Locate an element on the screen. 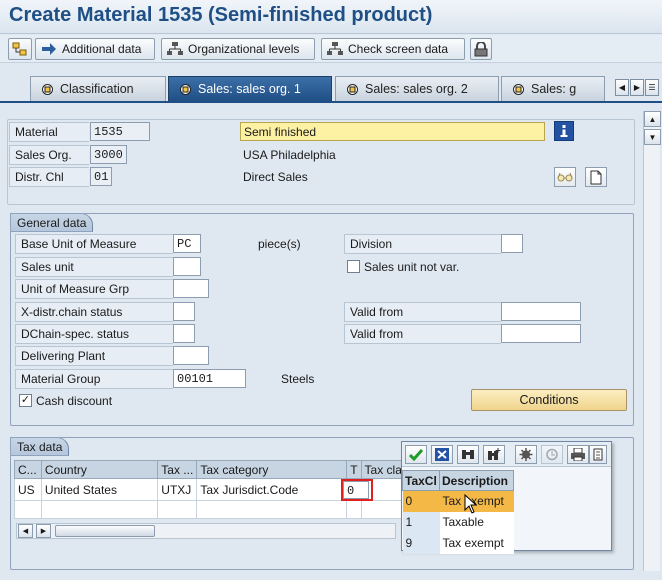  lock-icon is located at coordinates (481, 48).